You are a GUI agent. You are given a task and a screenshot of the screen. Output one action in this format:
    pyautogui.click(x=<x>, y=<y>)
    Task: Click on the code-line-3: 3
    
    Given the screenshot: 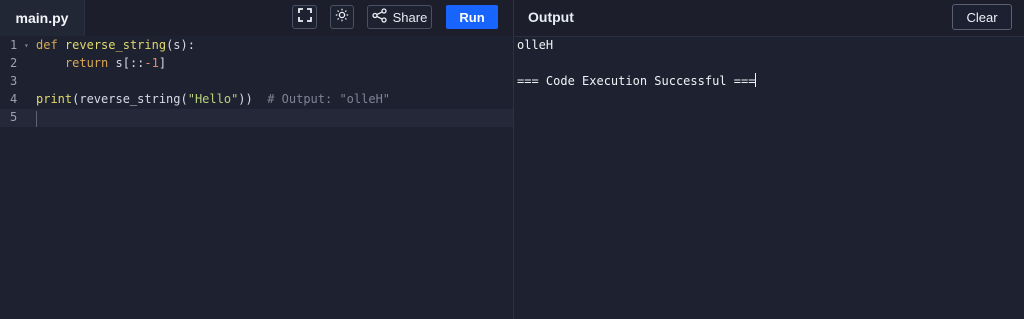 What is the action you would take?
    pyautogui.click(x=256, y=82)
    